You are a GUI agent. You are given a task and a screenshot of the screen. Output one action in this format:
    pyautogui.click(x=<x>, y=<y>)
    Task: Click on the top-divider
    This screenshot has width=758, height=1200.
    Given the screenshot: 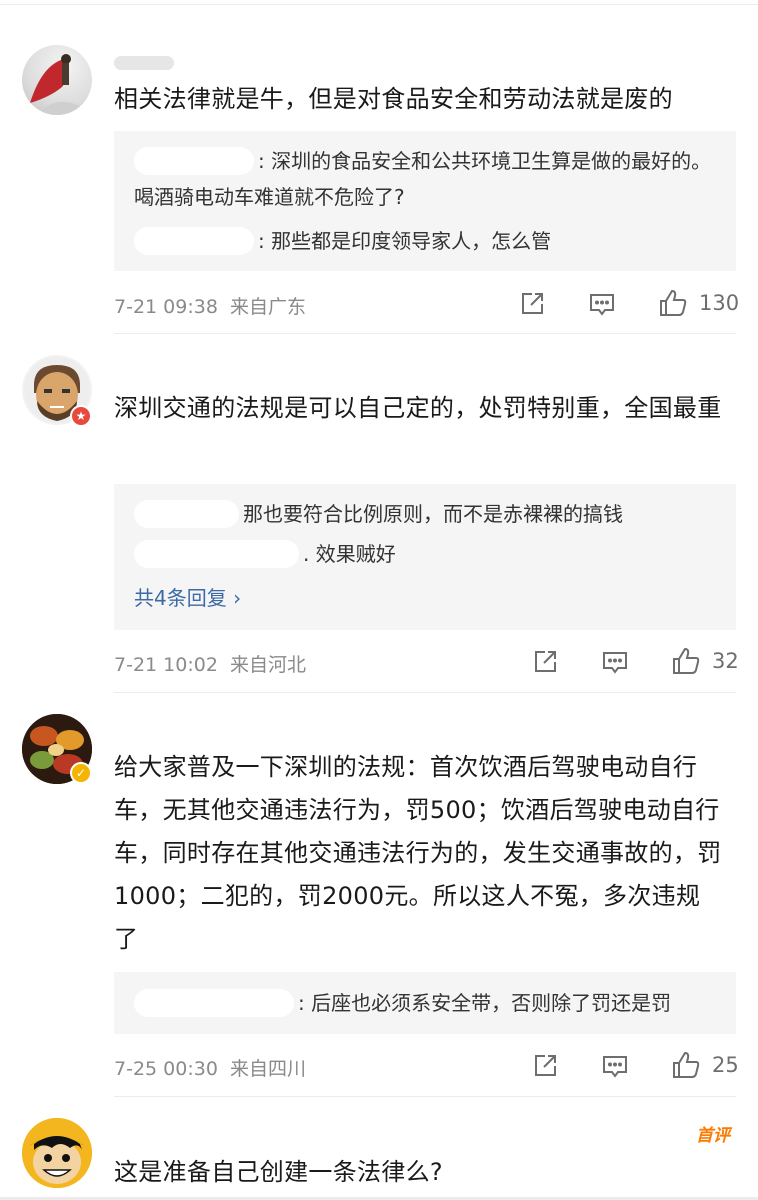 What is the action you would take?
    pyautogui.click(x=379, y=4)
    